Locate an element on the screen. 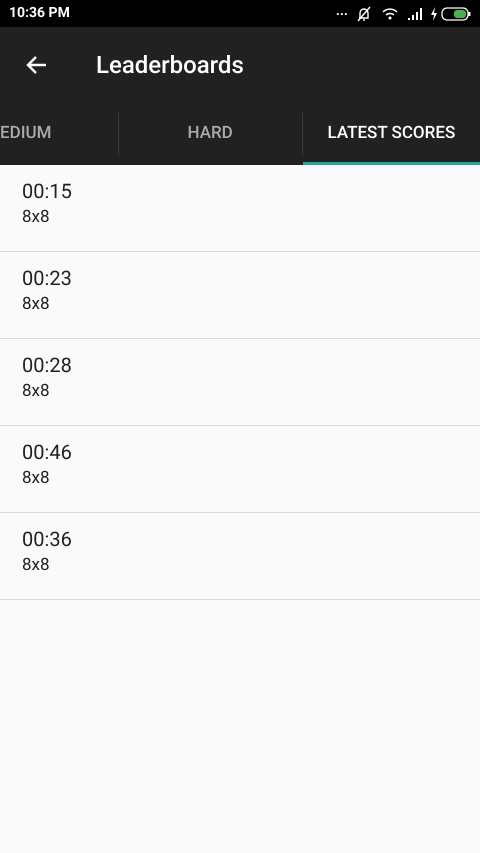  tab: HARD is located at coordinates (210, 134).